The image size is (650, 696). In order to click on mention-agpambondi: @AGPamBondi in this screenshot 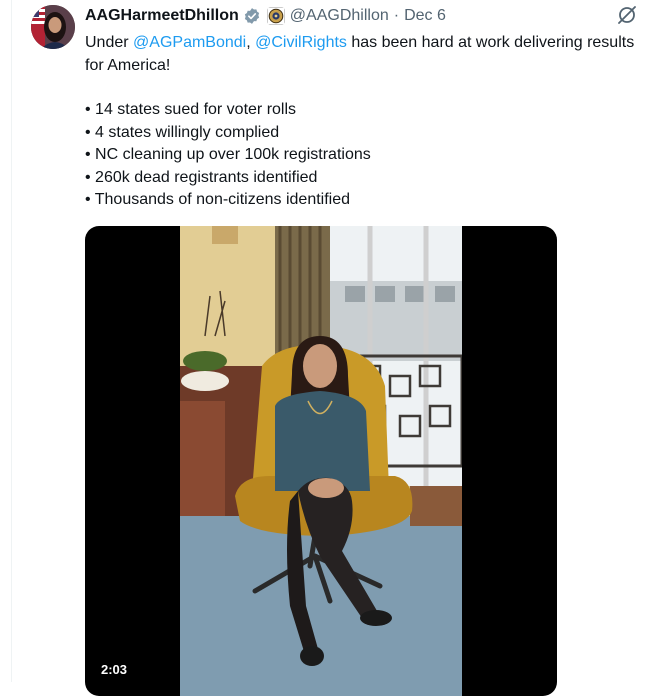, I will do `click(189, 42)`.